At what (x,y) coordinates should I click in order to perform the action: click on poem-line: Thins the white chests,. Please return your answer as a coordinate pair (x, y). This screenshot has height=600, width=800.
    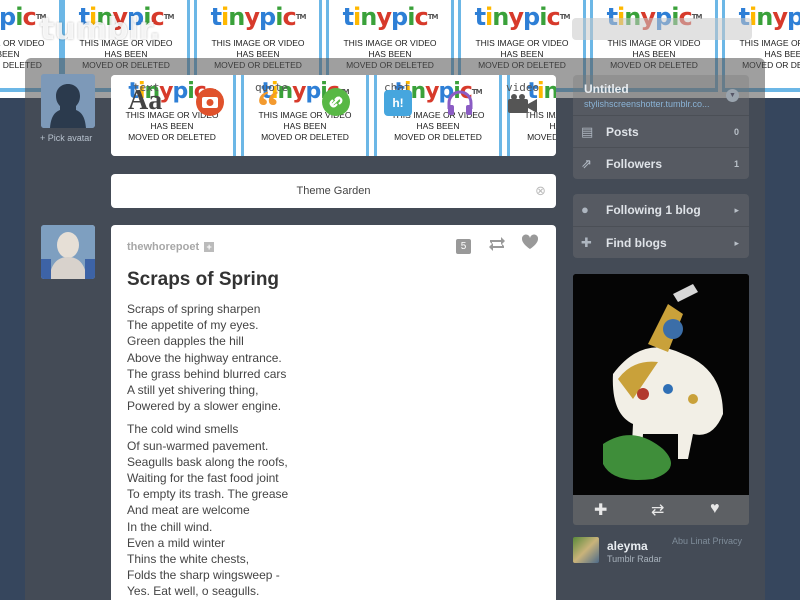
    Looking at the image, I should click on (188, 559).